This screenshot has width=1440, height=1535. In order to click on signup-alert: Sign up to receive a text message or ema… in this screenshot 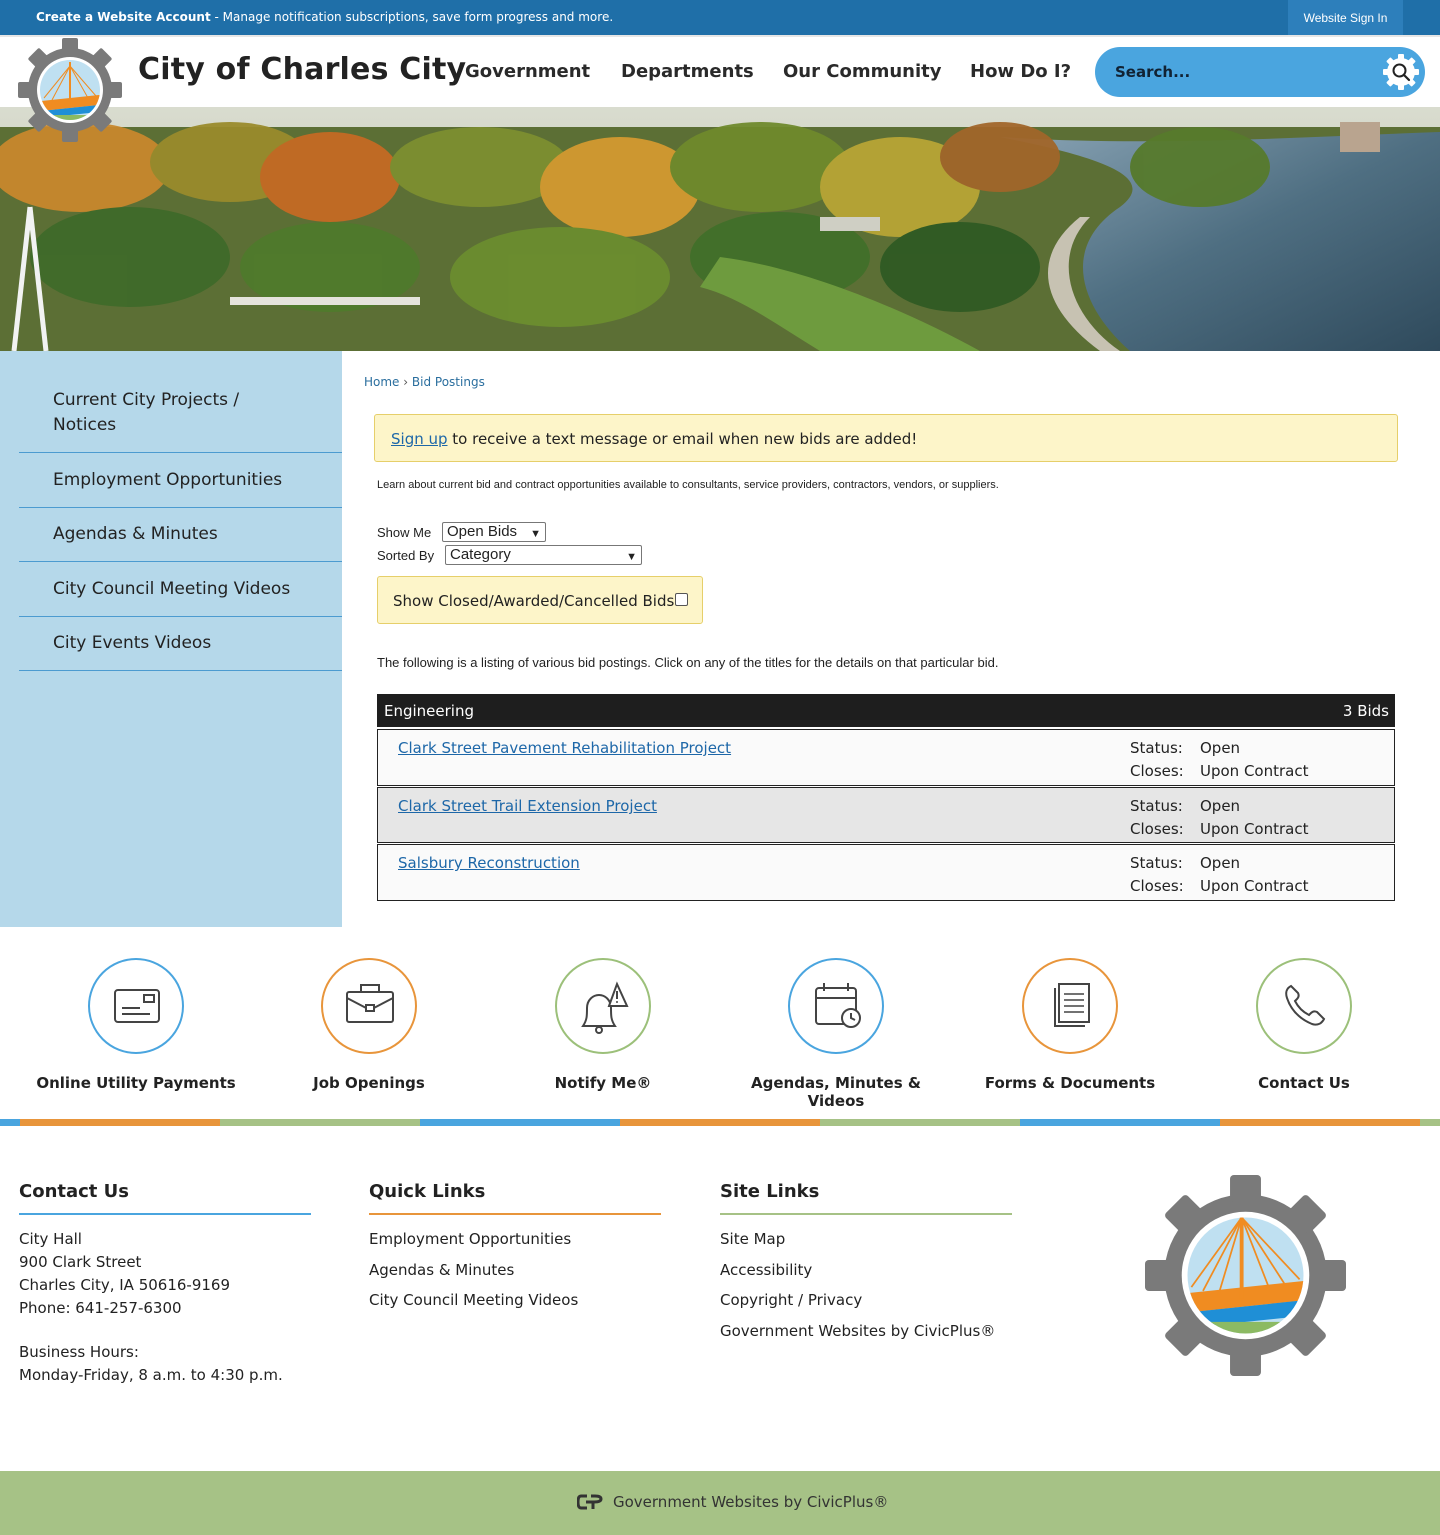, I will do `click(886, 438)`.